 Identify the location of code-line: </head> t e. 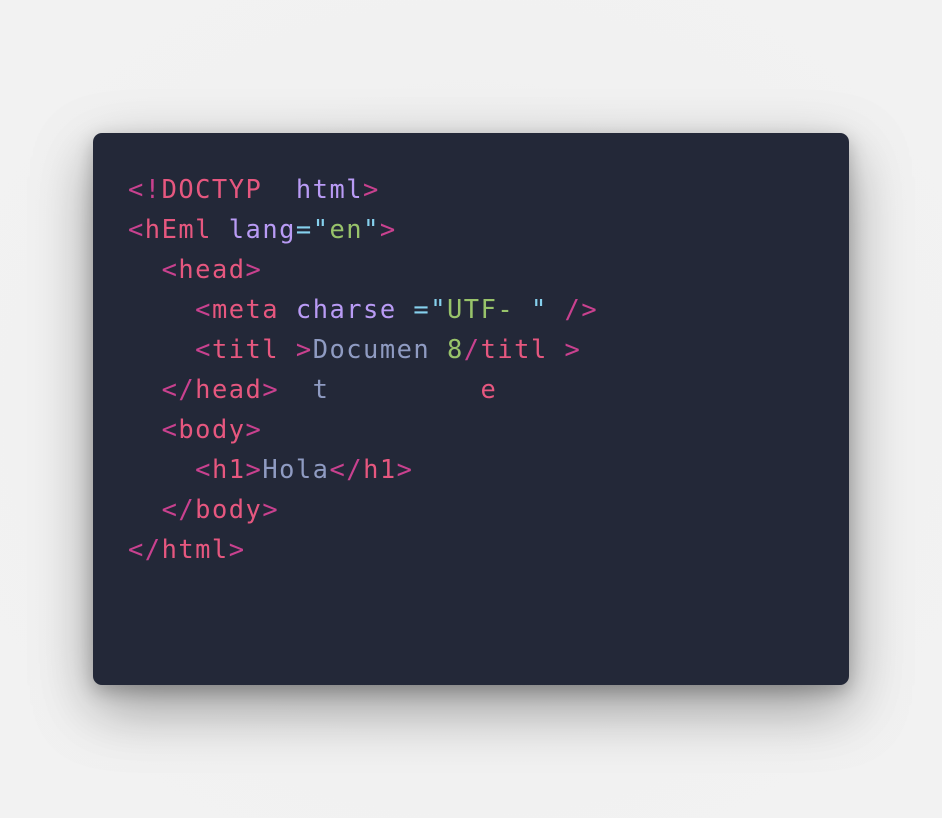
(363, 389).